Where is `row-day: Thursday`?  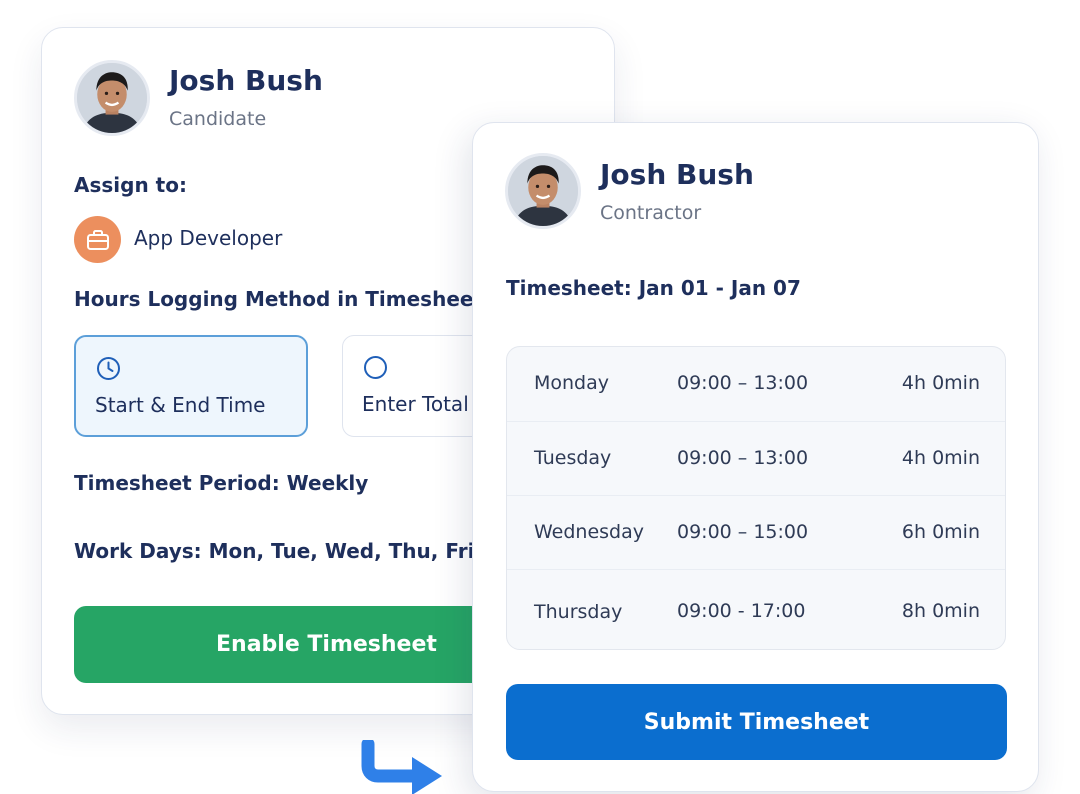
row-day: Thursday is located at coordinates (578, 612).